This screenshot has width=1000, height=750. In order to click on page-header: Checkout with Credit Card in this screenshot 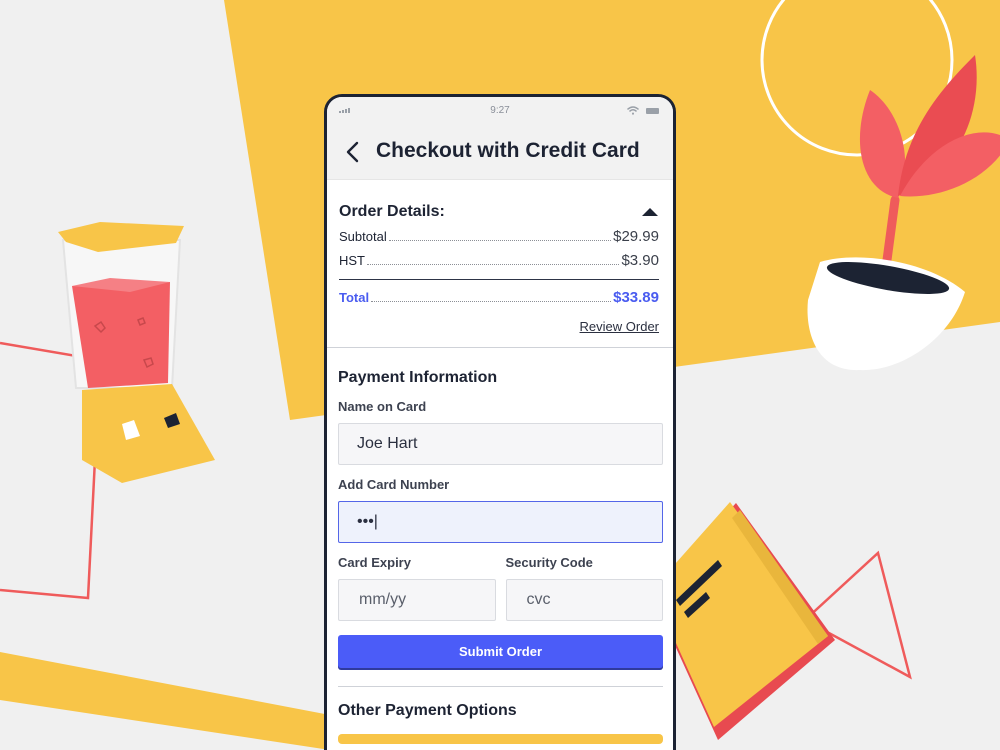, I will do `click(500, 152)`.